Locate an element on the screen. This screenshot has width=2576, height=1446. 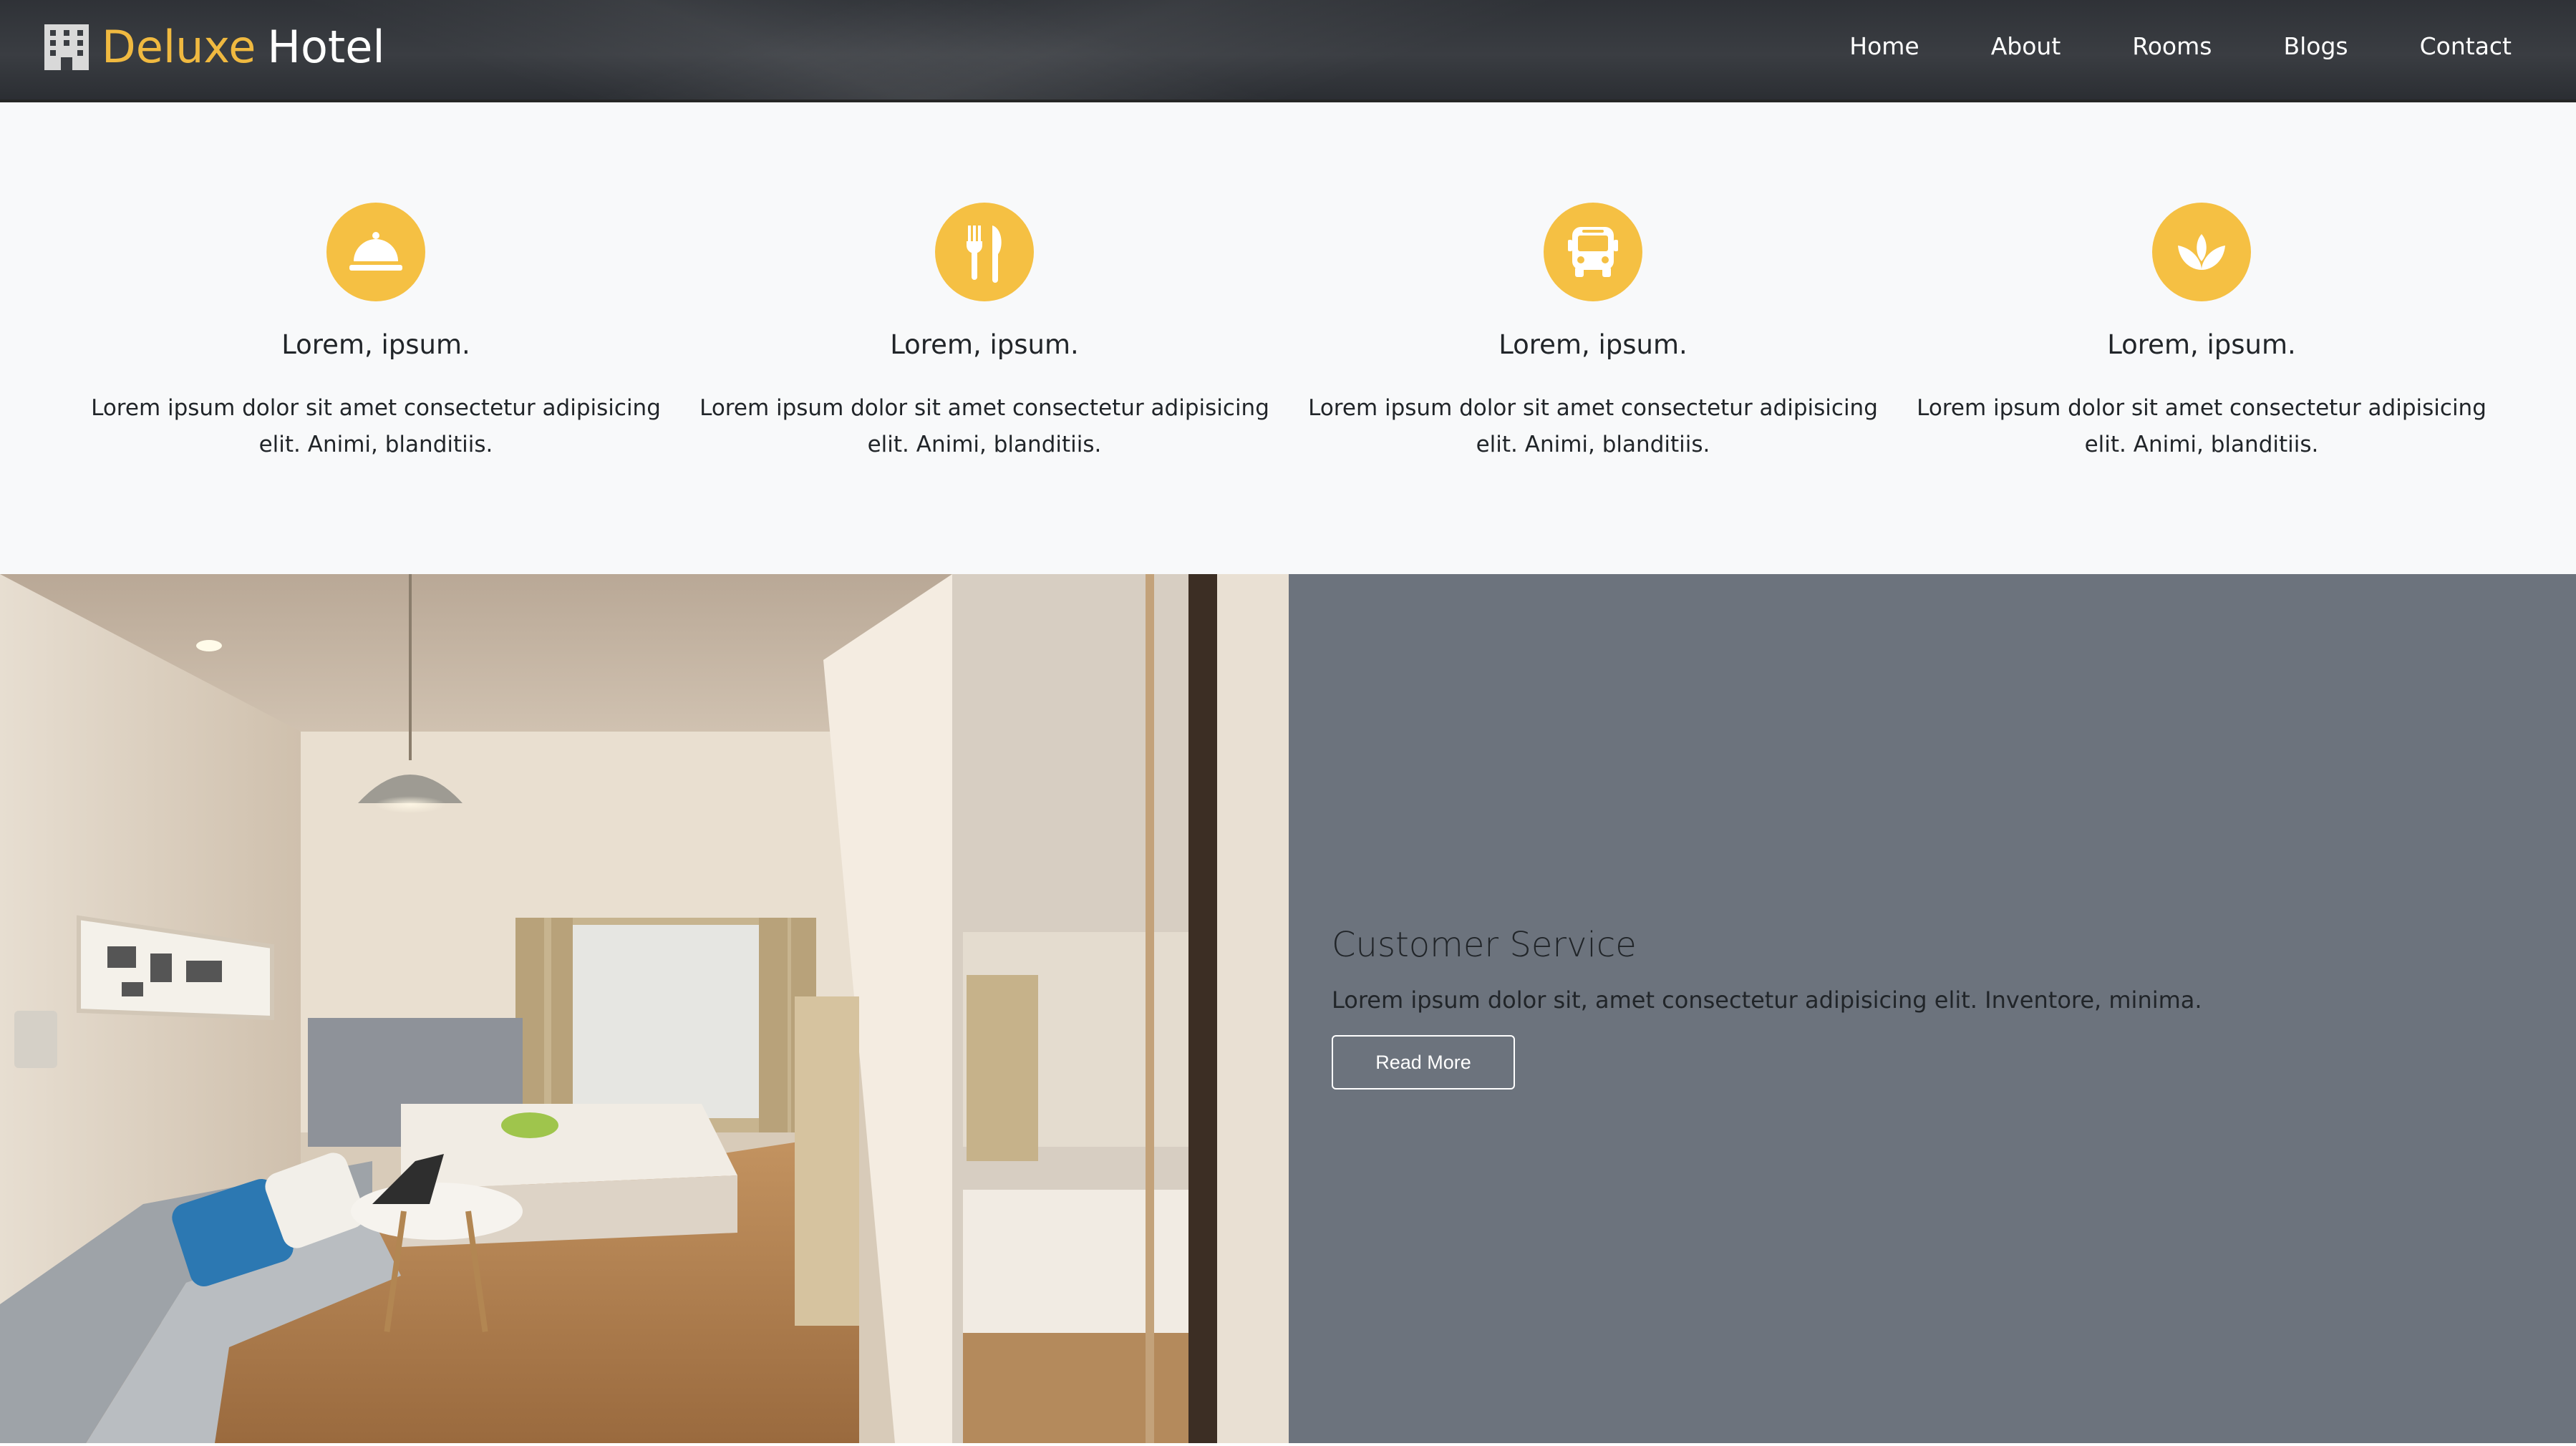
nav-link-rooms: Rooms is located at coordinates (2172, 46).